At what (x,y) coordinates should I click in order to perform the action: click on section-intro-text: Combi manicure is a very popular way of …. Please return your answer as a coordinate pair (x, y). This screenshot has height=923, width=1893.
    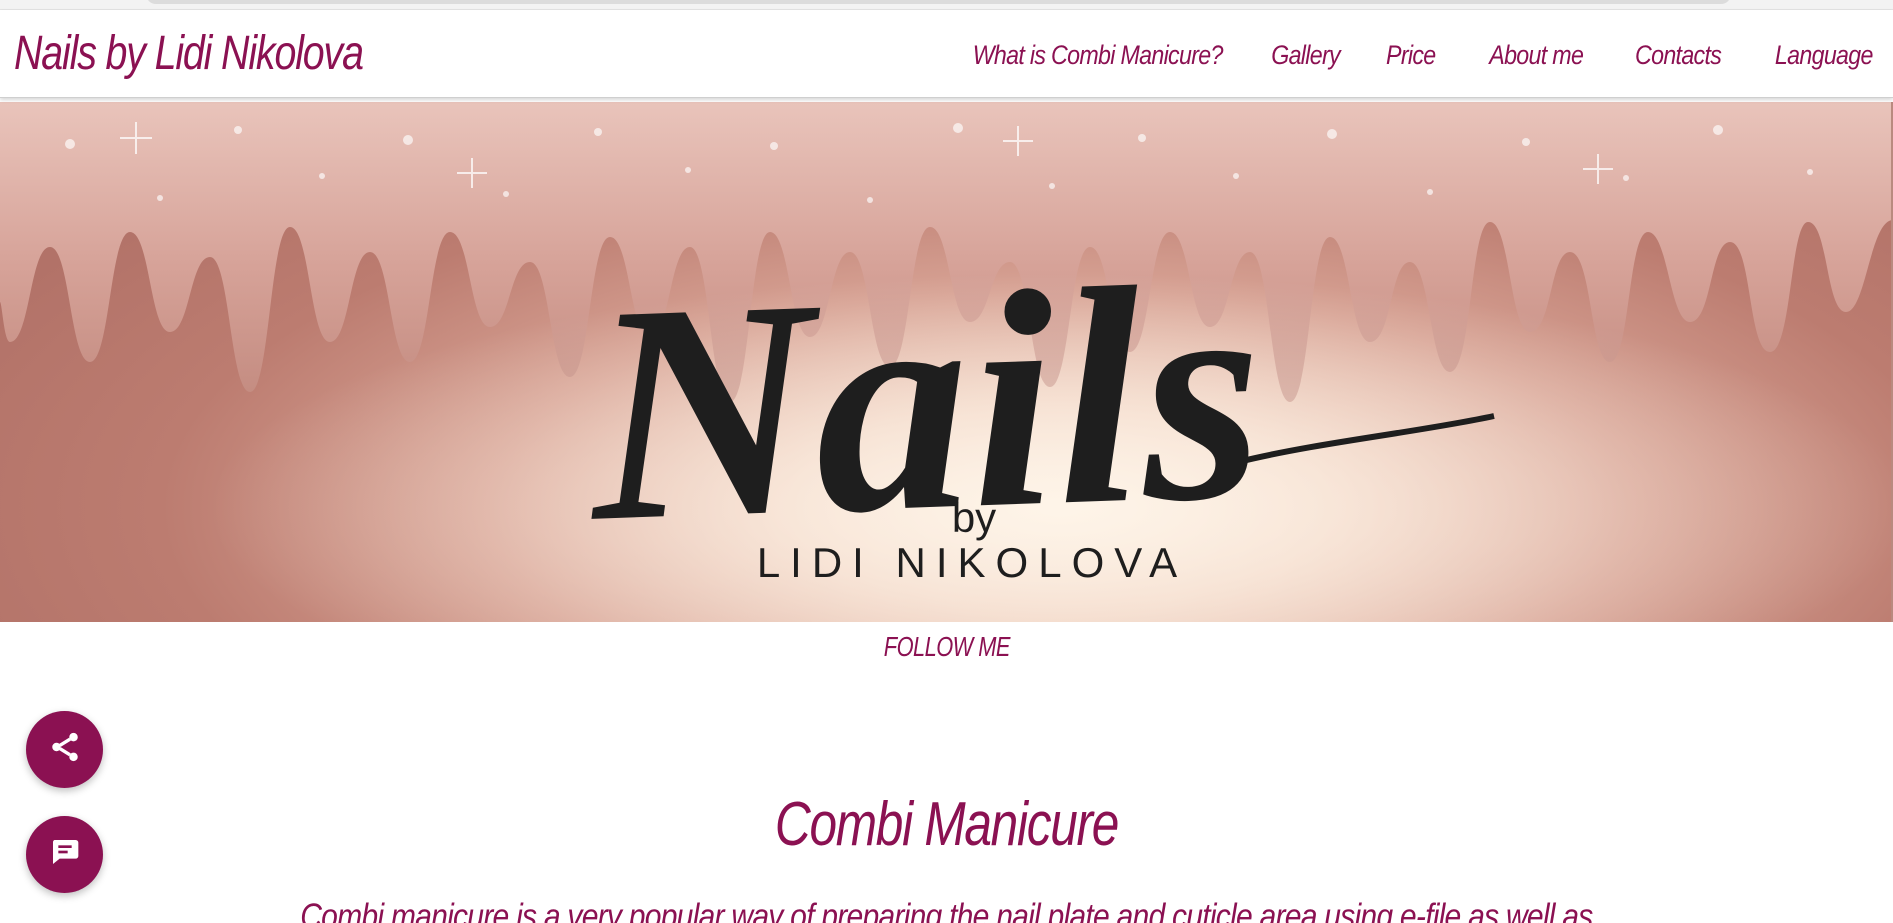
    Looking at the image, I should click on (946, 910).